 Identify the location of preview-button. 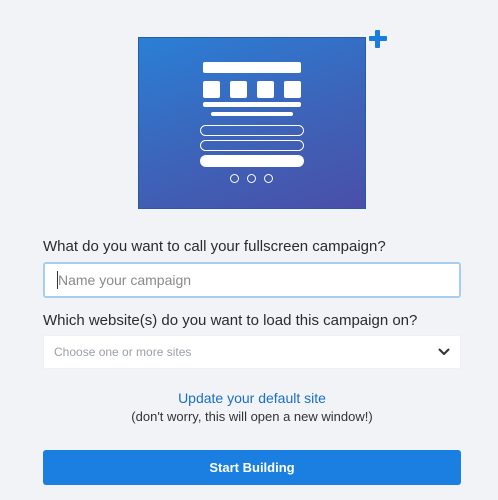
(252, 161).